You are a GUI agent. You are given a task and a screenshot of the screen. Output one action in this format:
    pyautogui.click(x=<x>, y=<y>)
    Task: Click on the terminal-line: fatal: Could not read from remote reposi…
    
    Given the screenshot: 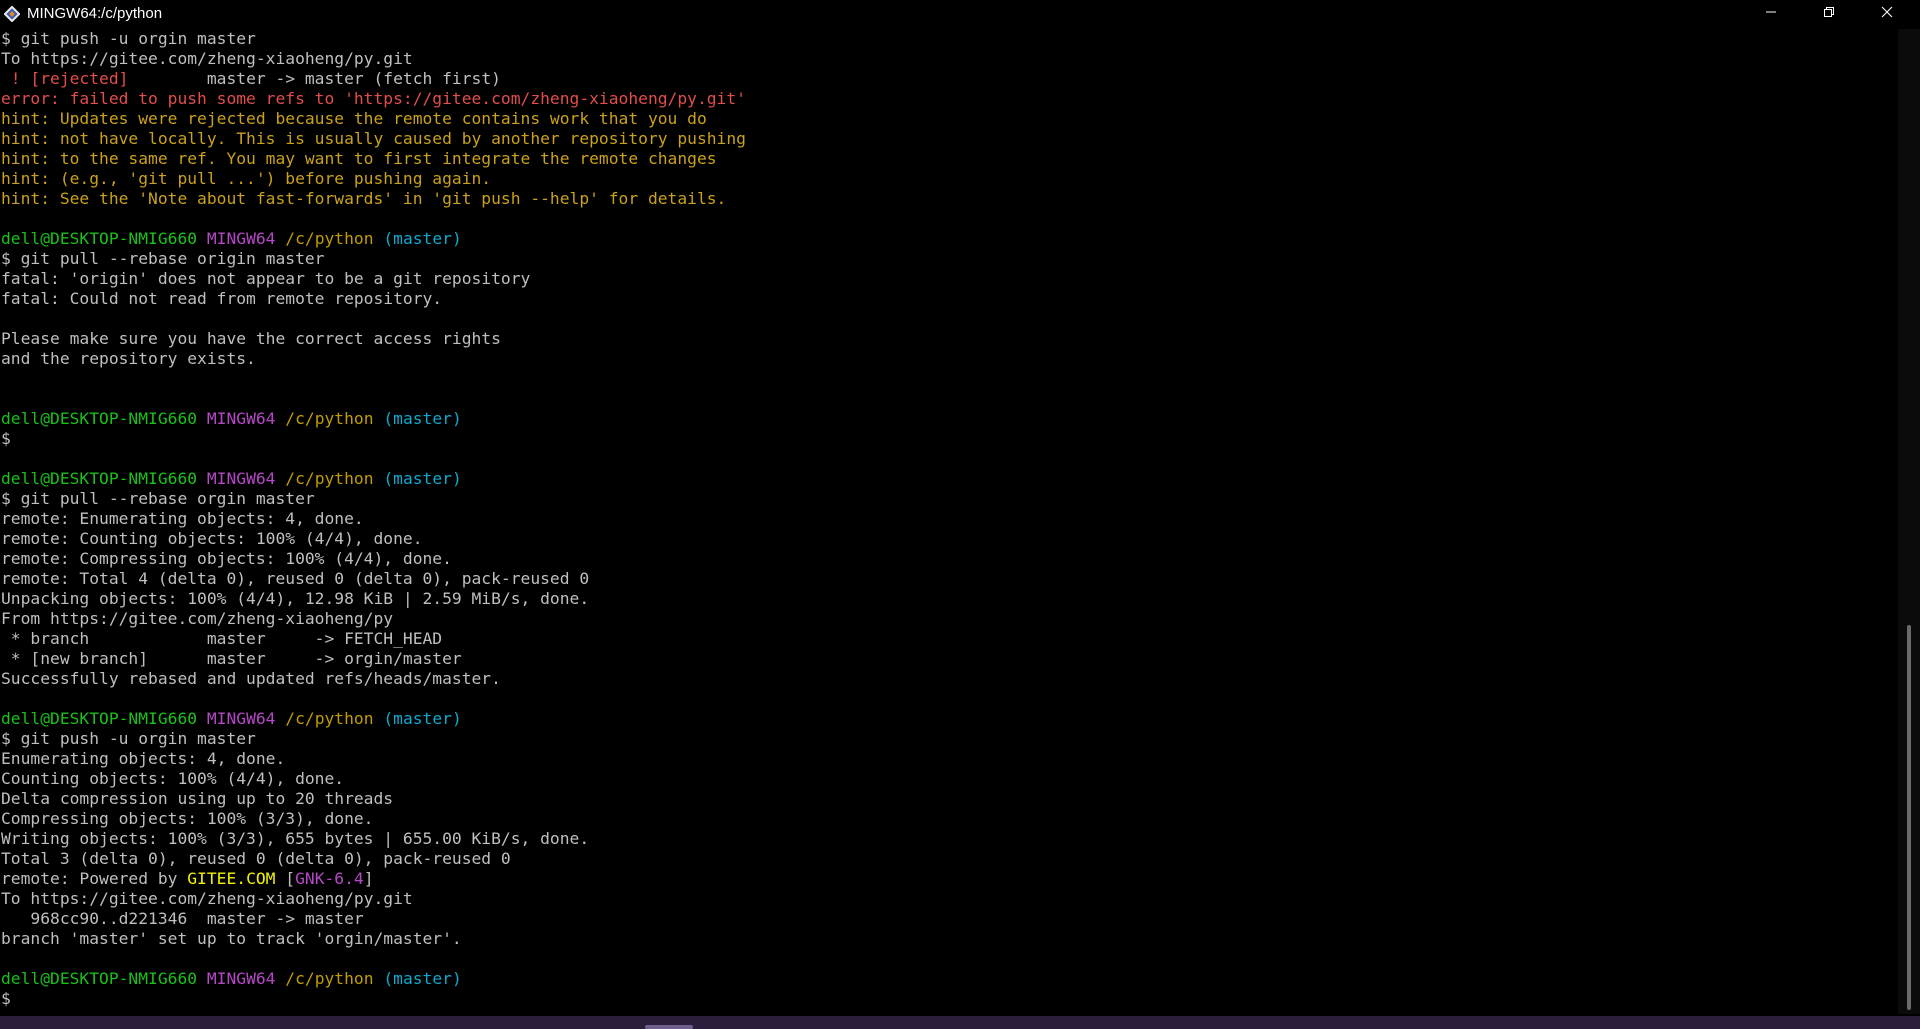 What is the action you would take?
    pyautogui.click(x=948, y=299)
    